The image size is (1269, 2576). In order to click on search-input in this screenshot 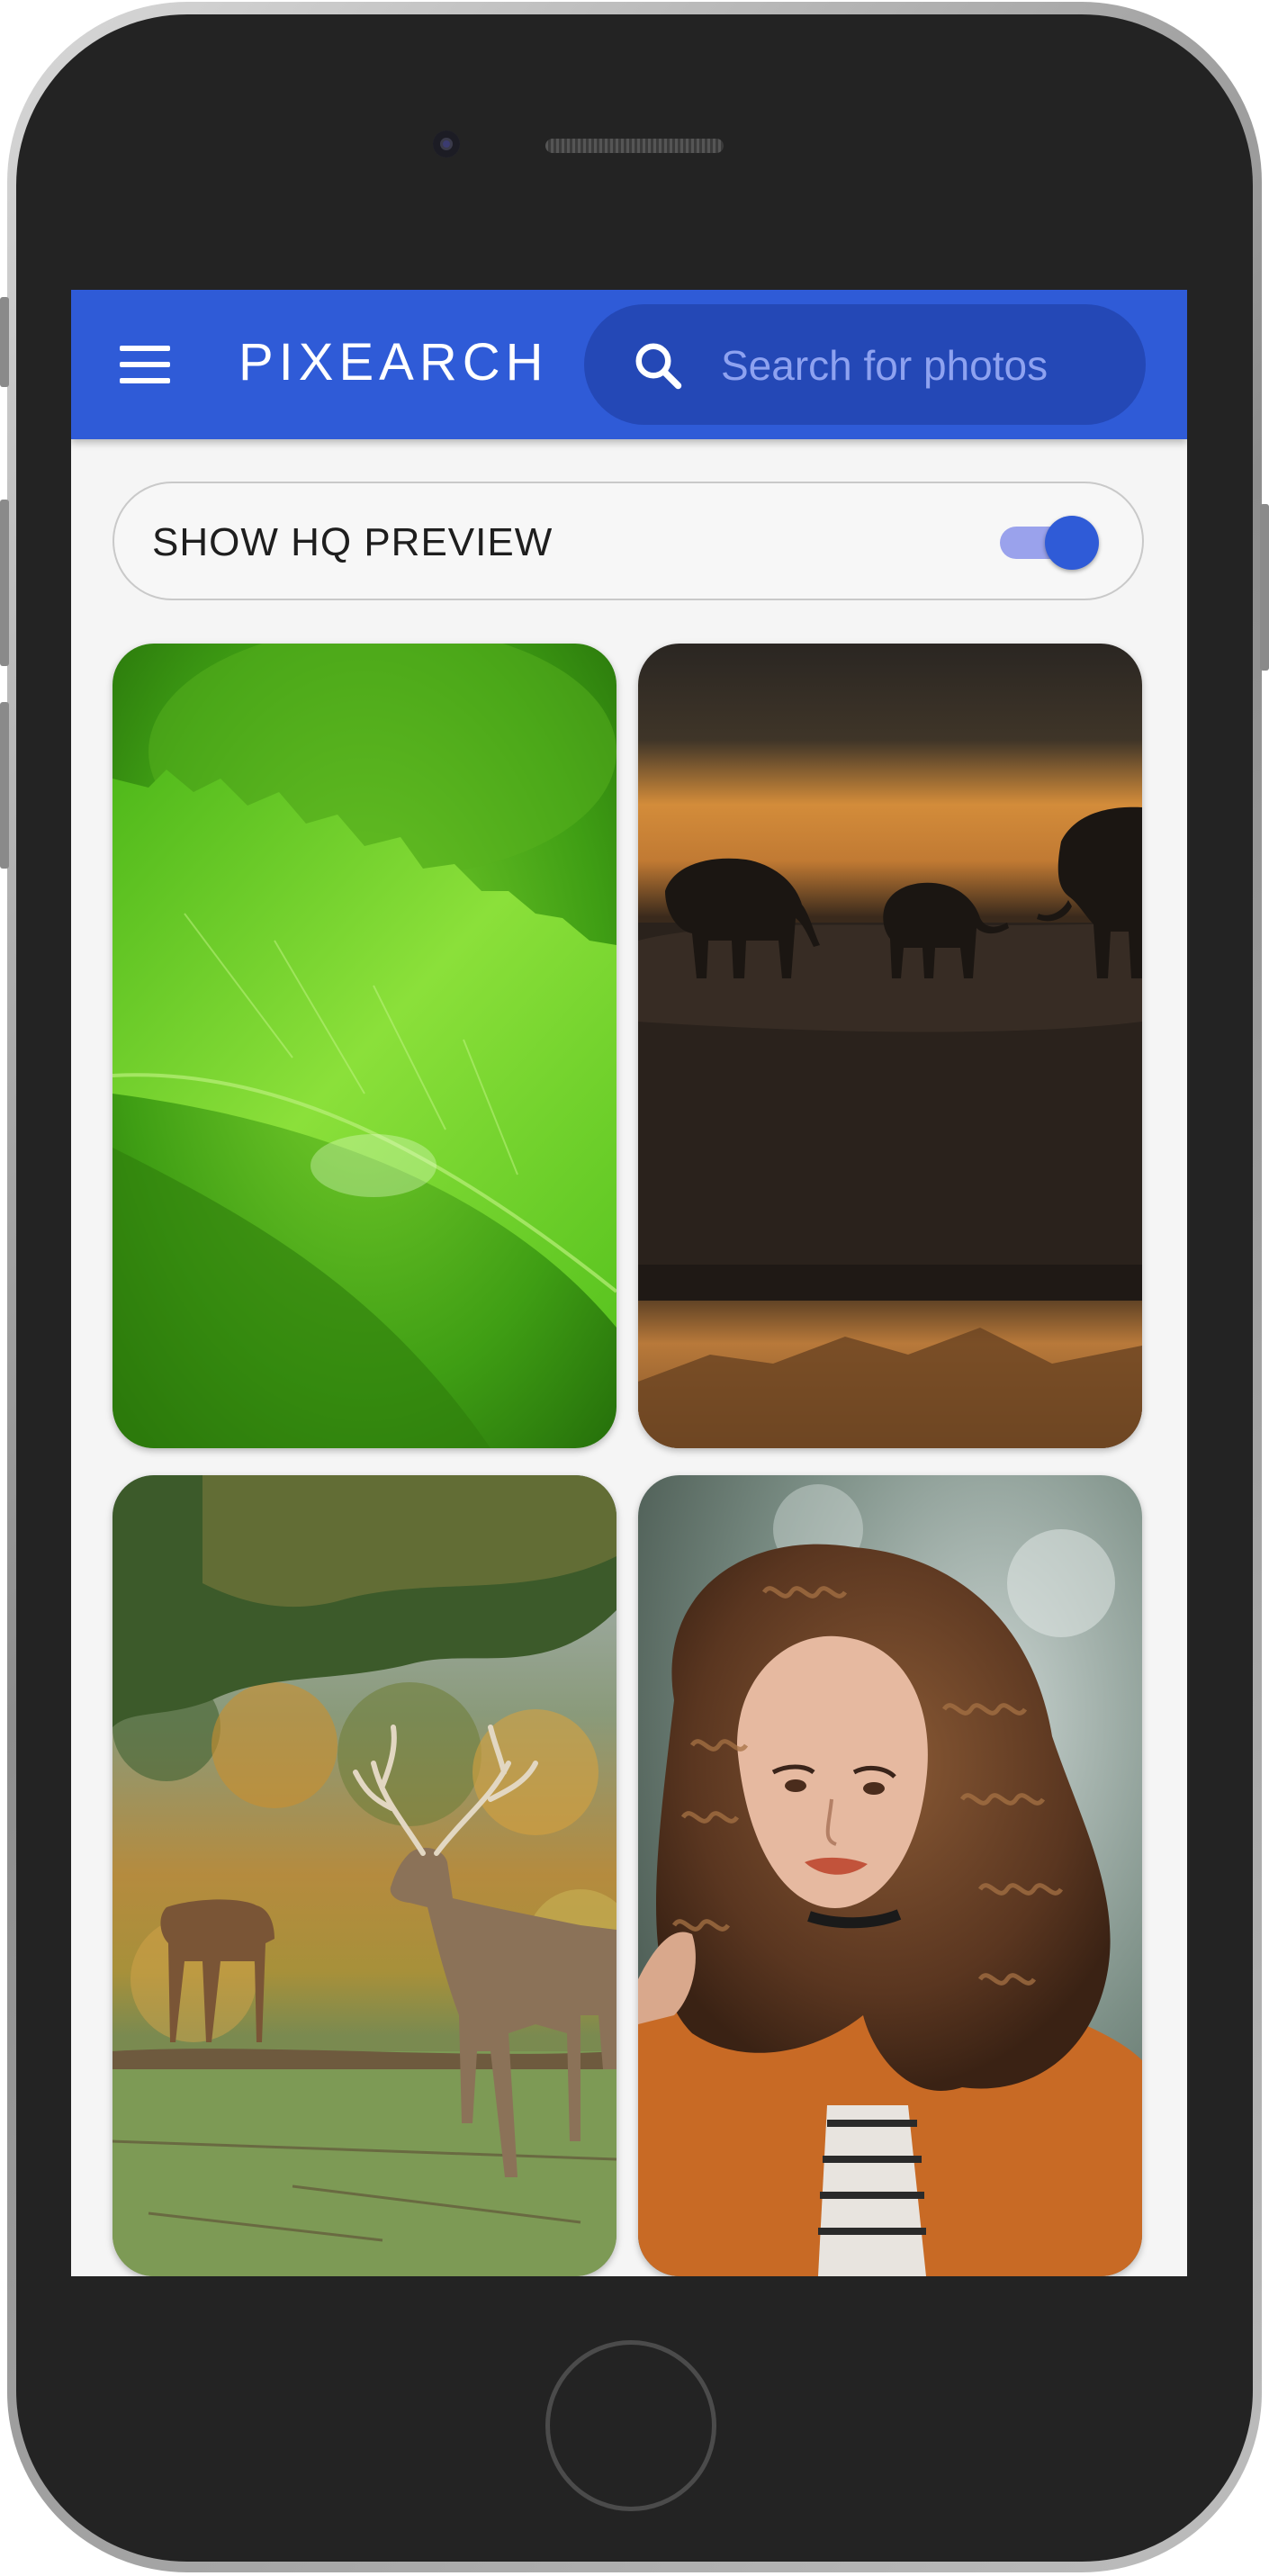, I will do `click(897, 365)`.